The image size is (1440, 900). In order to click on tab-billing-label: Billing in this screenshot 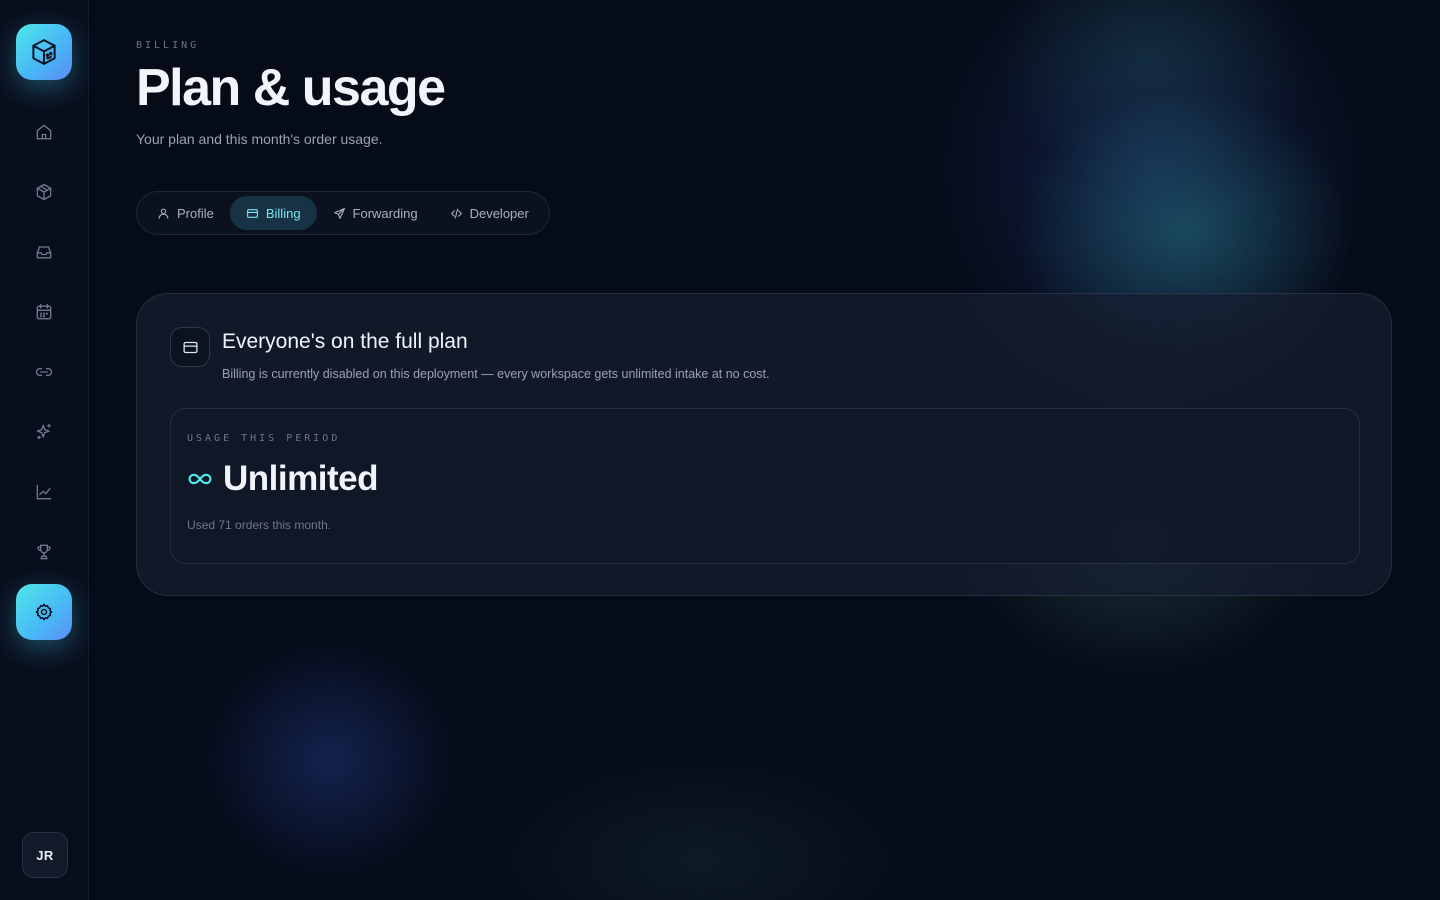, I will do `click(283, 213)`.